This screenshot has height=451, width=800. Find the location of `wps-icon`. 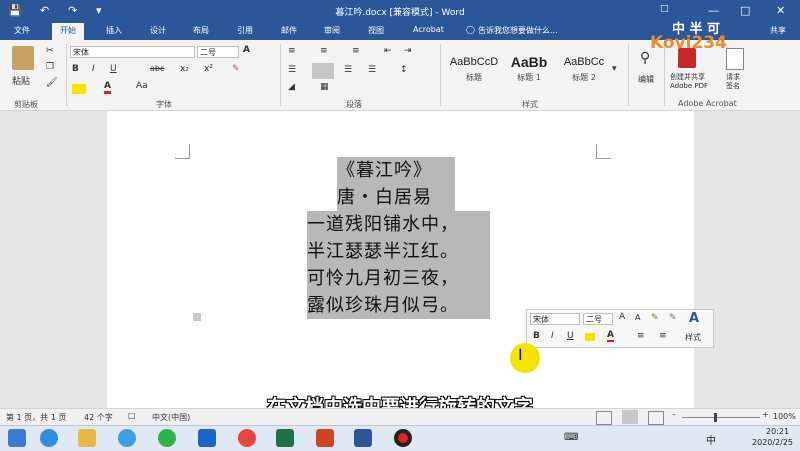

wps-icon is located at coordinates (207, 438).